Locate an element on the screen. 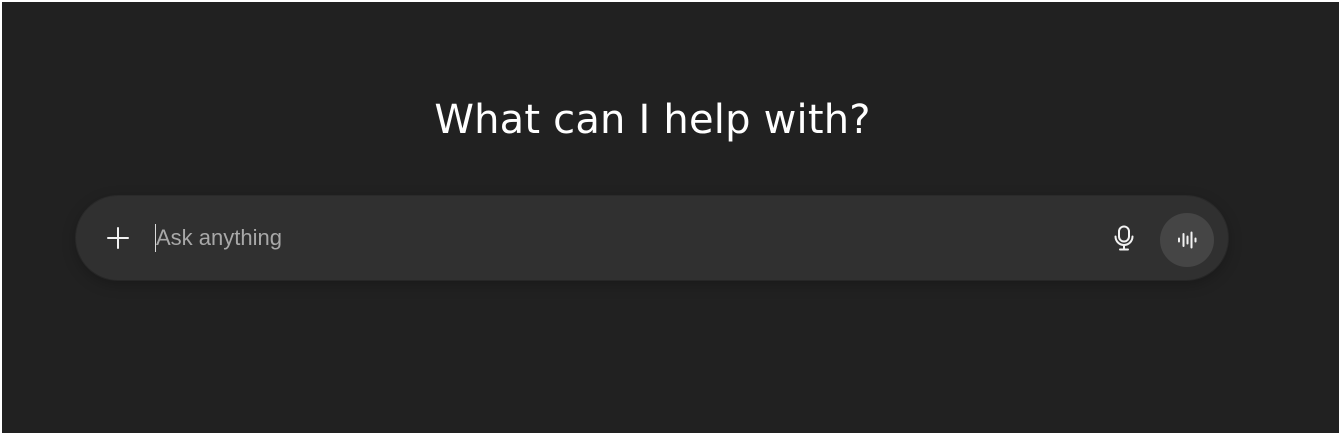  prompt-input is located at coordinates (621, 238).